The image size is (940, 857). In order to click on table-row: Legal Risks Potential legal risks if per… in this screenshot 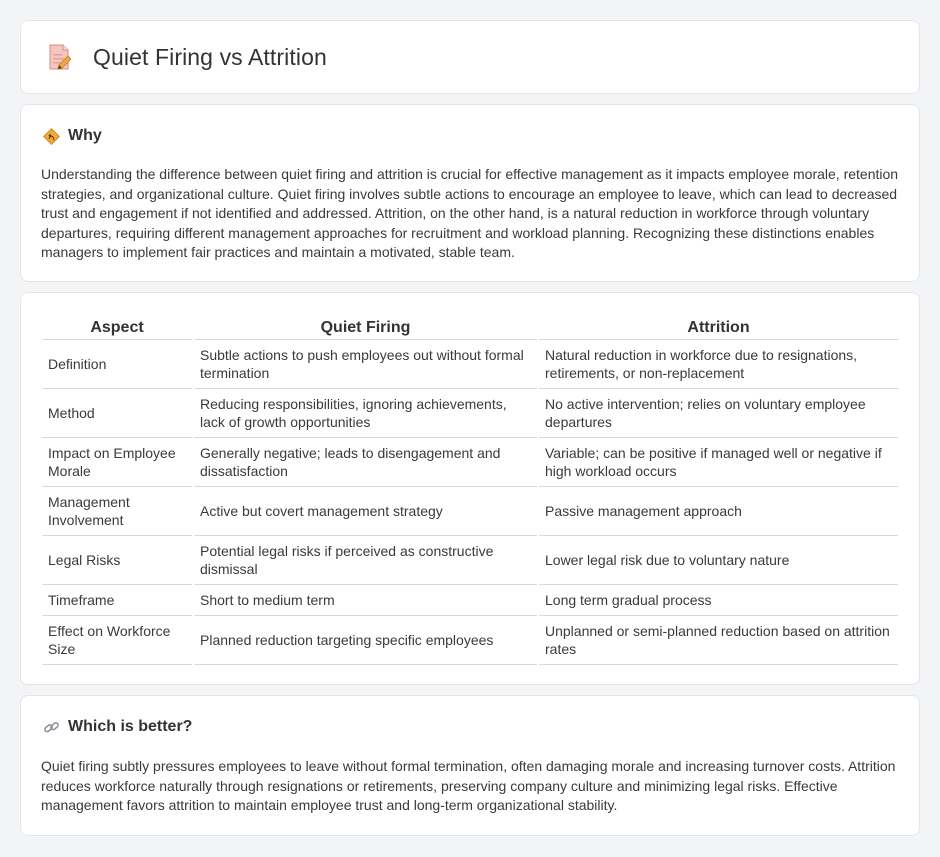, I will do `click(470, 560)`.